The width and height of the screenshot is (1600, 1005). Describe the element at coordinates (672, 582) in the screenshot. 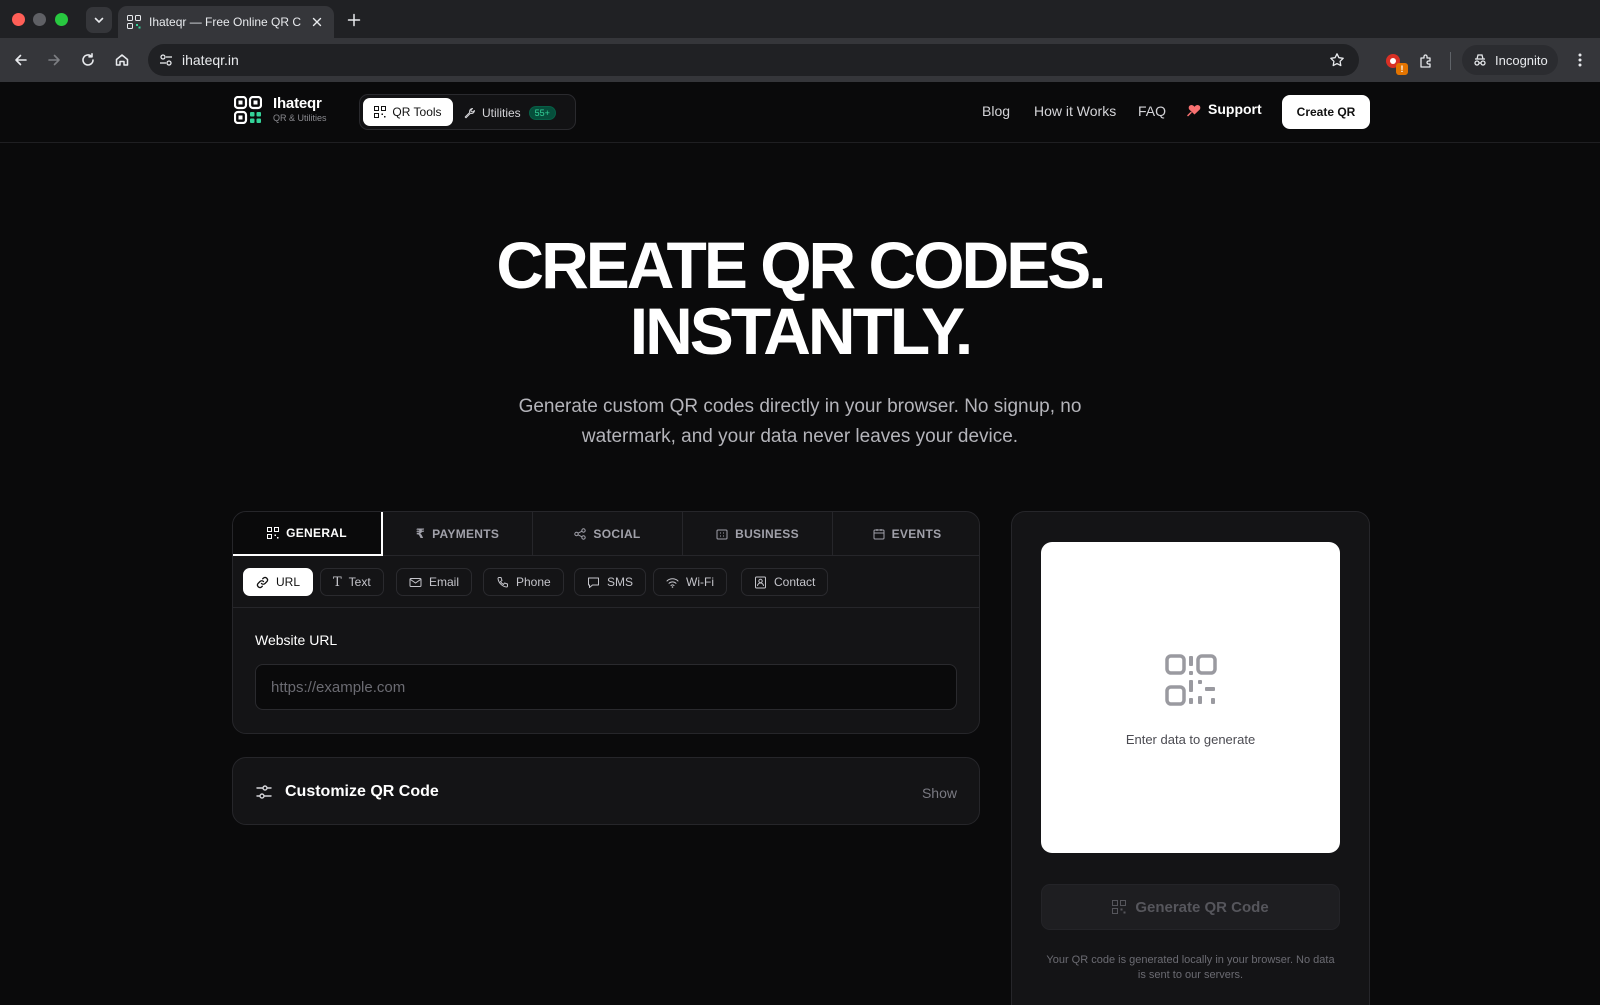

I see `wifi-icon` at that location.